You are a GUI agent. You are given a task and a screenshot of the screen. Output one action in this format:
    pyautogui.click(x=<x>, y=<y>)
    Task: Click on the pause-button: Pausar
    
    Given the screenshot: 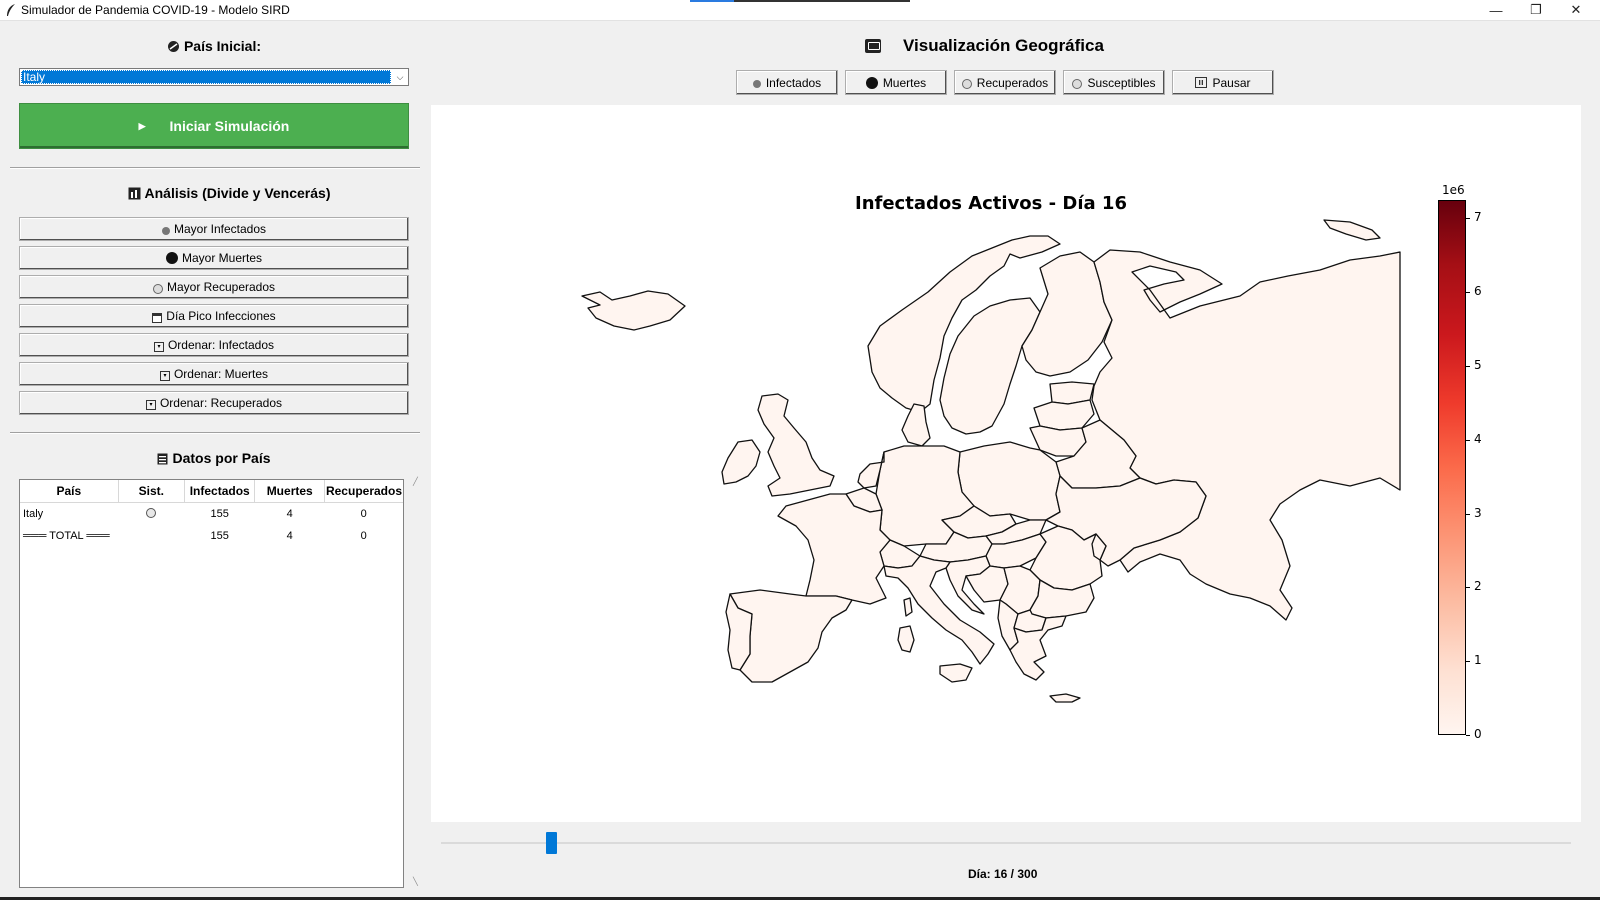 What is the action you would take?
    pyautogui.click(x=1223, y=82)
    